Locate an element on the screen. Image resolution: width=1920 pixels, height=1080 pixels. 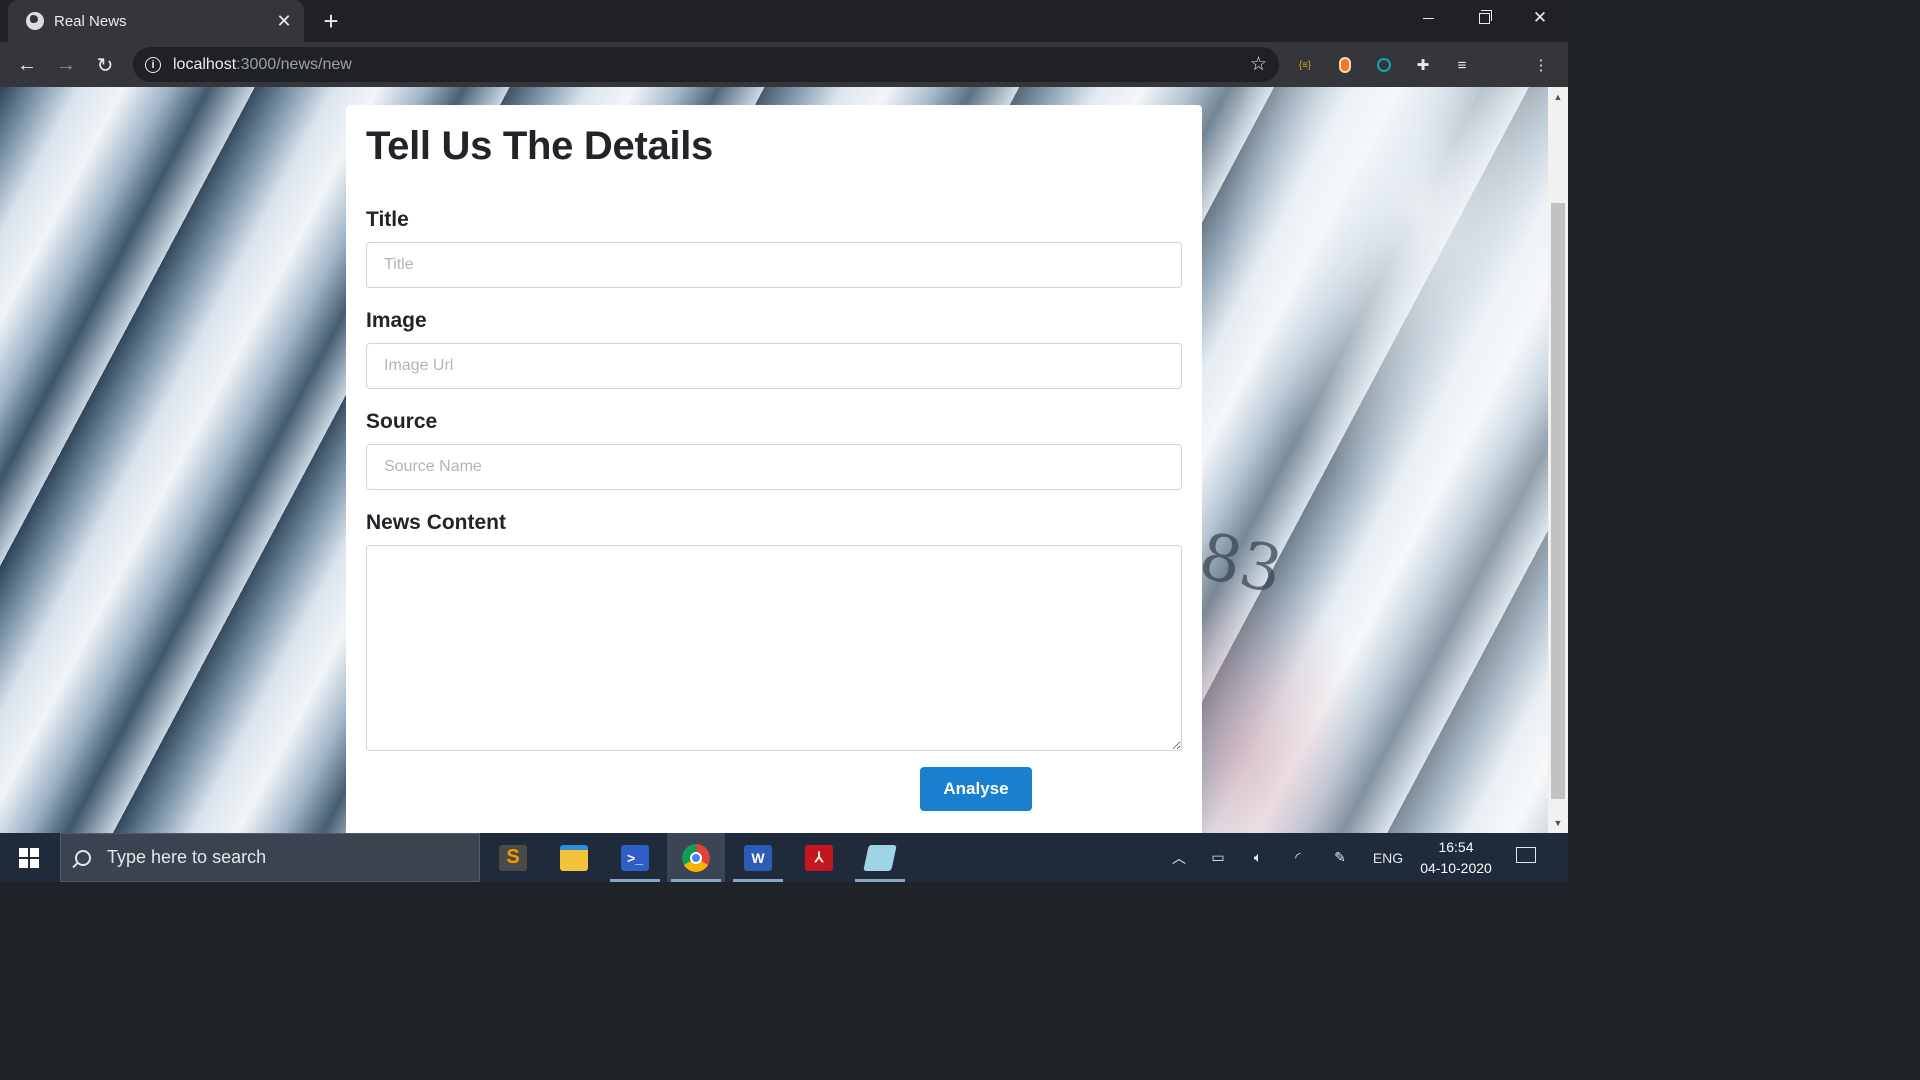
word-icon: W is located at coordinates (758, 857).